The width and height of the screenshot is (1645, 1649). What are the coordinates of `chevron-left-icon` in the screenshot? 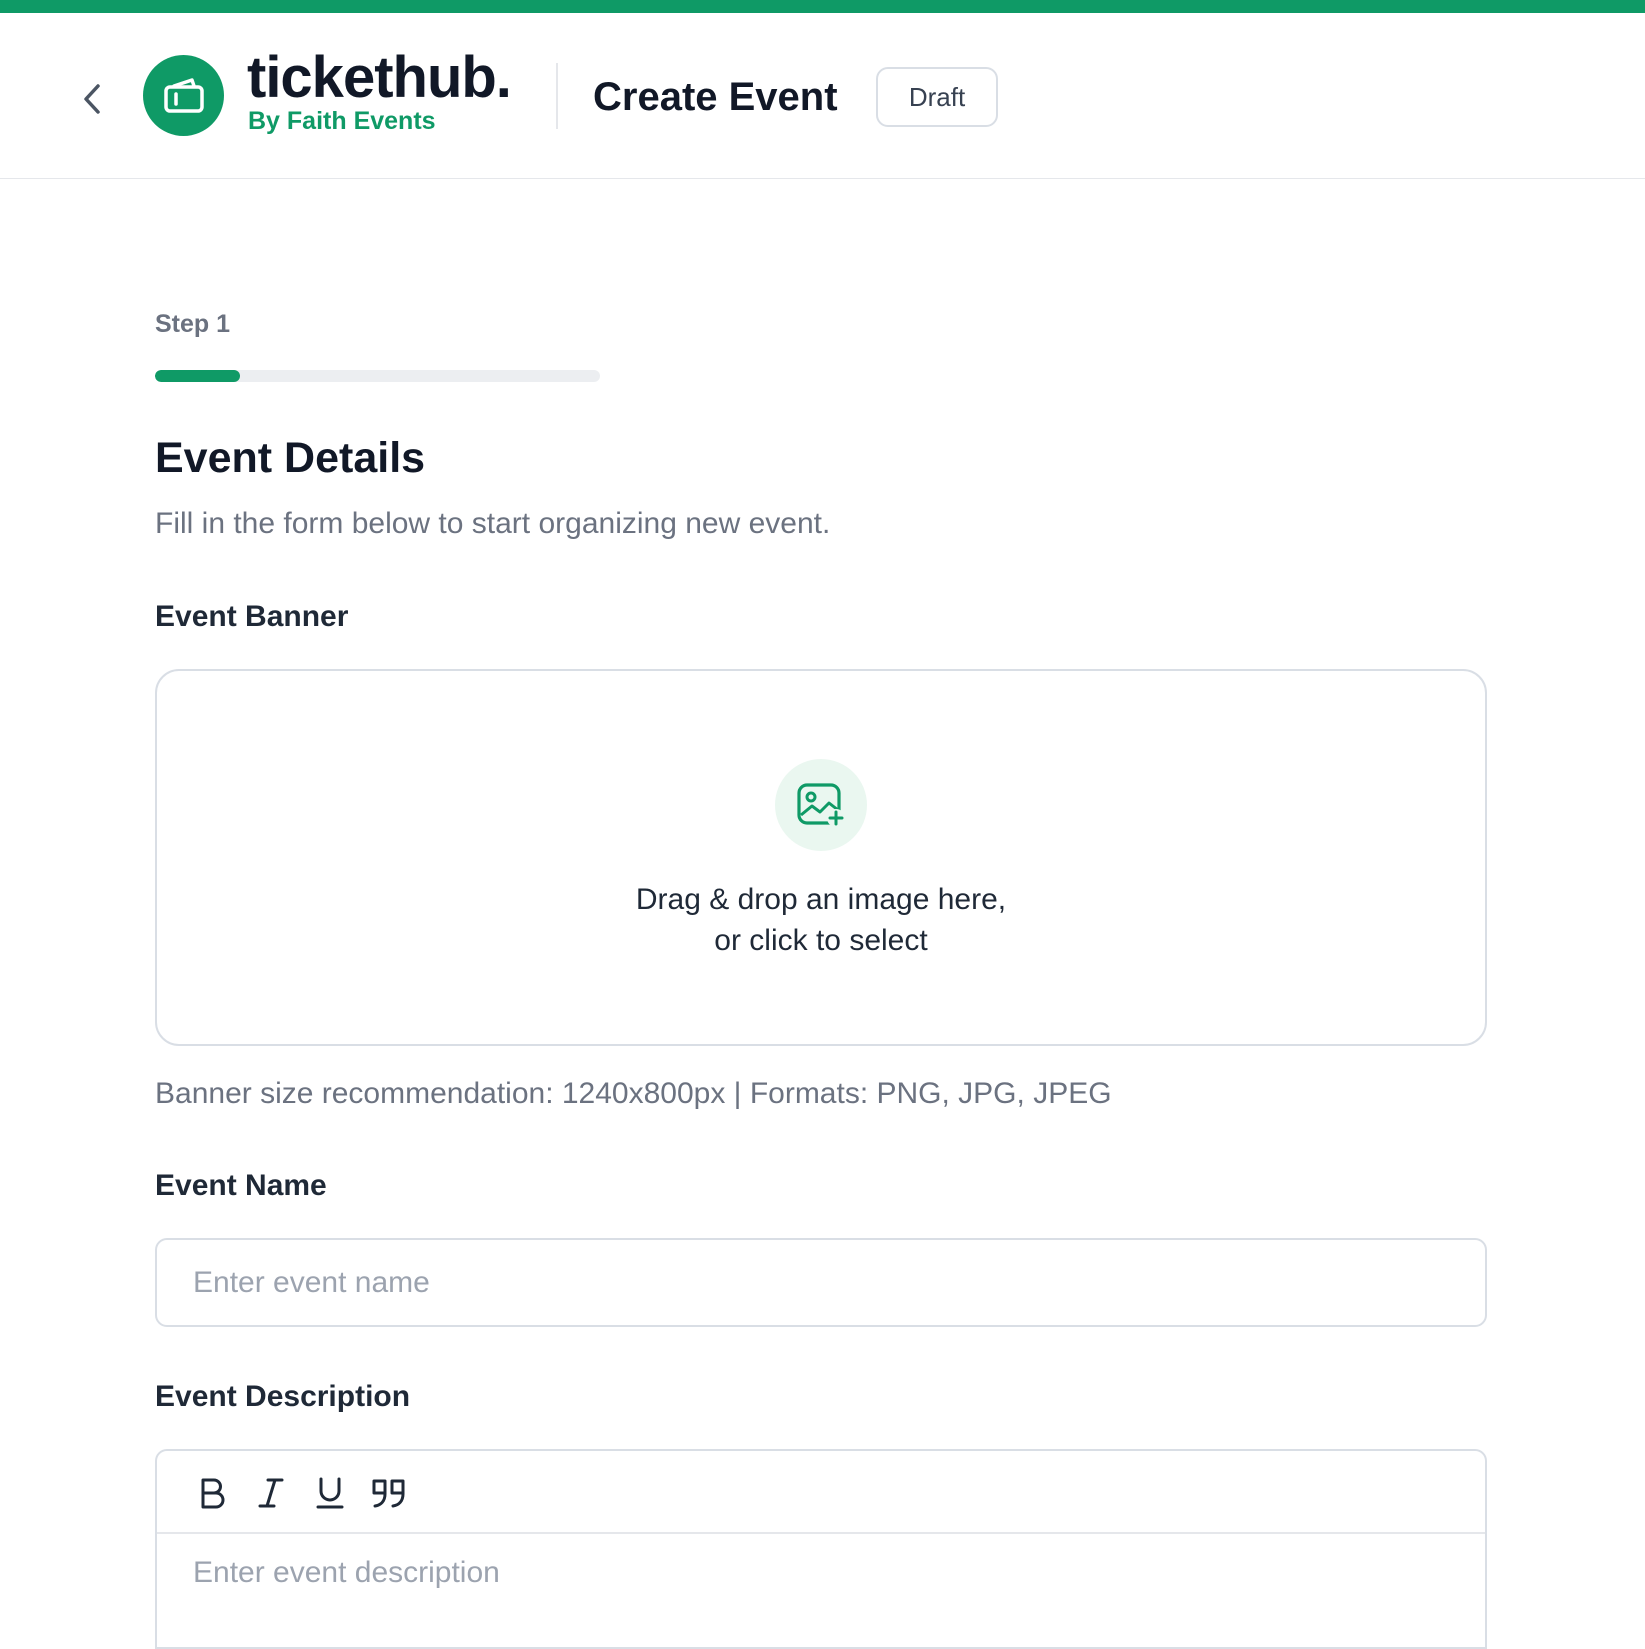 It's located at (92, 99).